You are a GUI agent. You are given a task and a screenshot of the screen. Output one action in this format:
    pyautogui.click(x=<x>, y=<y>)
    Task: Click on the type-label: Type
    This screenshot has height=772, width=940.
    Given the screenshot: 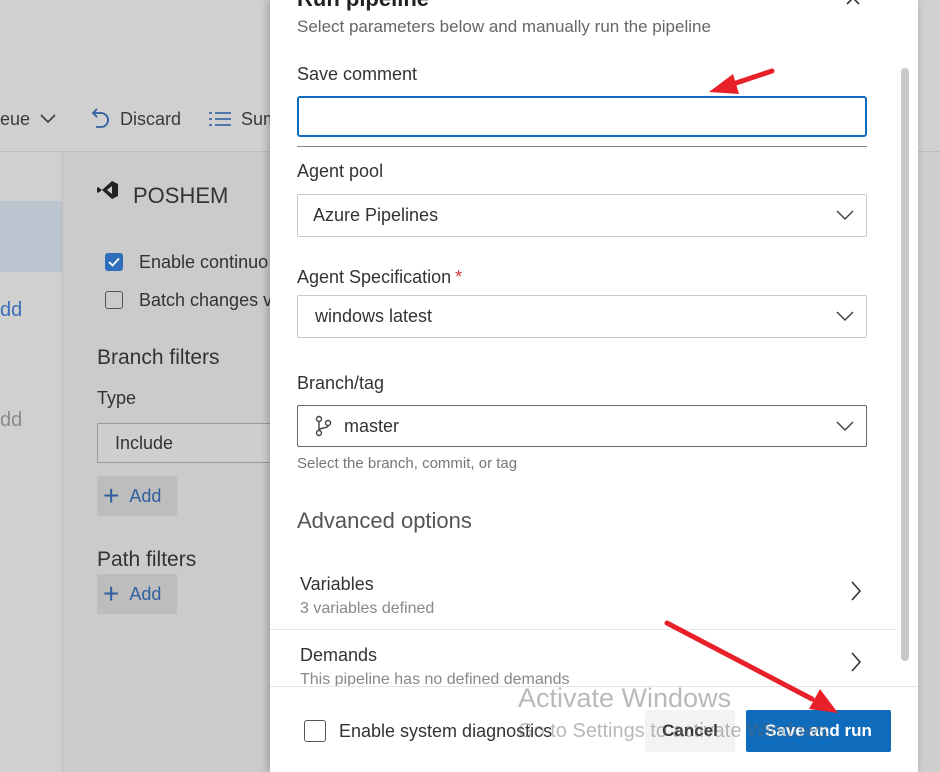 What is the action you would take?
    pyautogui.click(x=117, y=398)
    